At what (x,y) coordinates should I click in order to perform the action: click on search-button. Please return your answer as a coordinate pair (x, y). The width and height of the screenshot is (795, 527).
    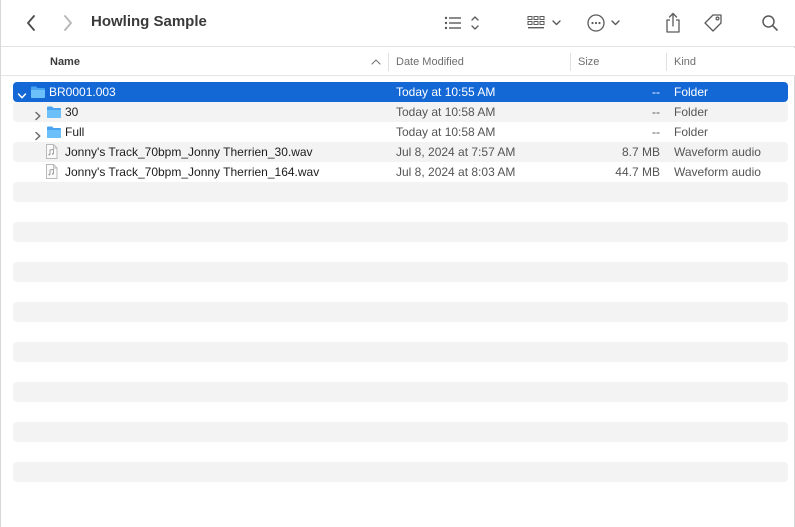
    Looking at the image, I should click on (770, 23).